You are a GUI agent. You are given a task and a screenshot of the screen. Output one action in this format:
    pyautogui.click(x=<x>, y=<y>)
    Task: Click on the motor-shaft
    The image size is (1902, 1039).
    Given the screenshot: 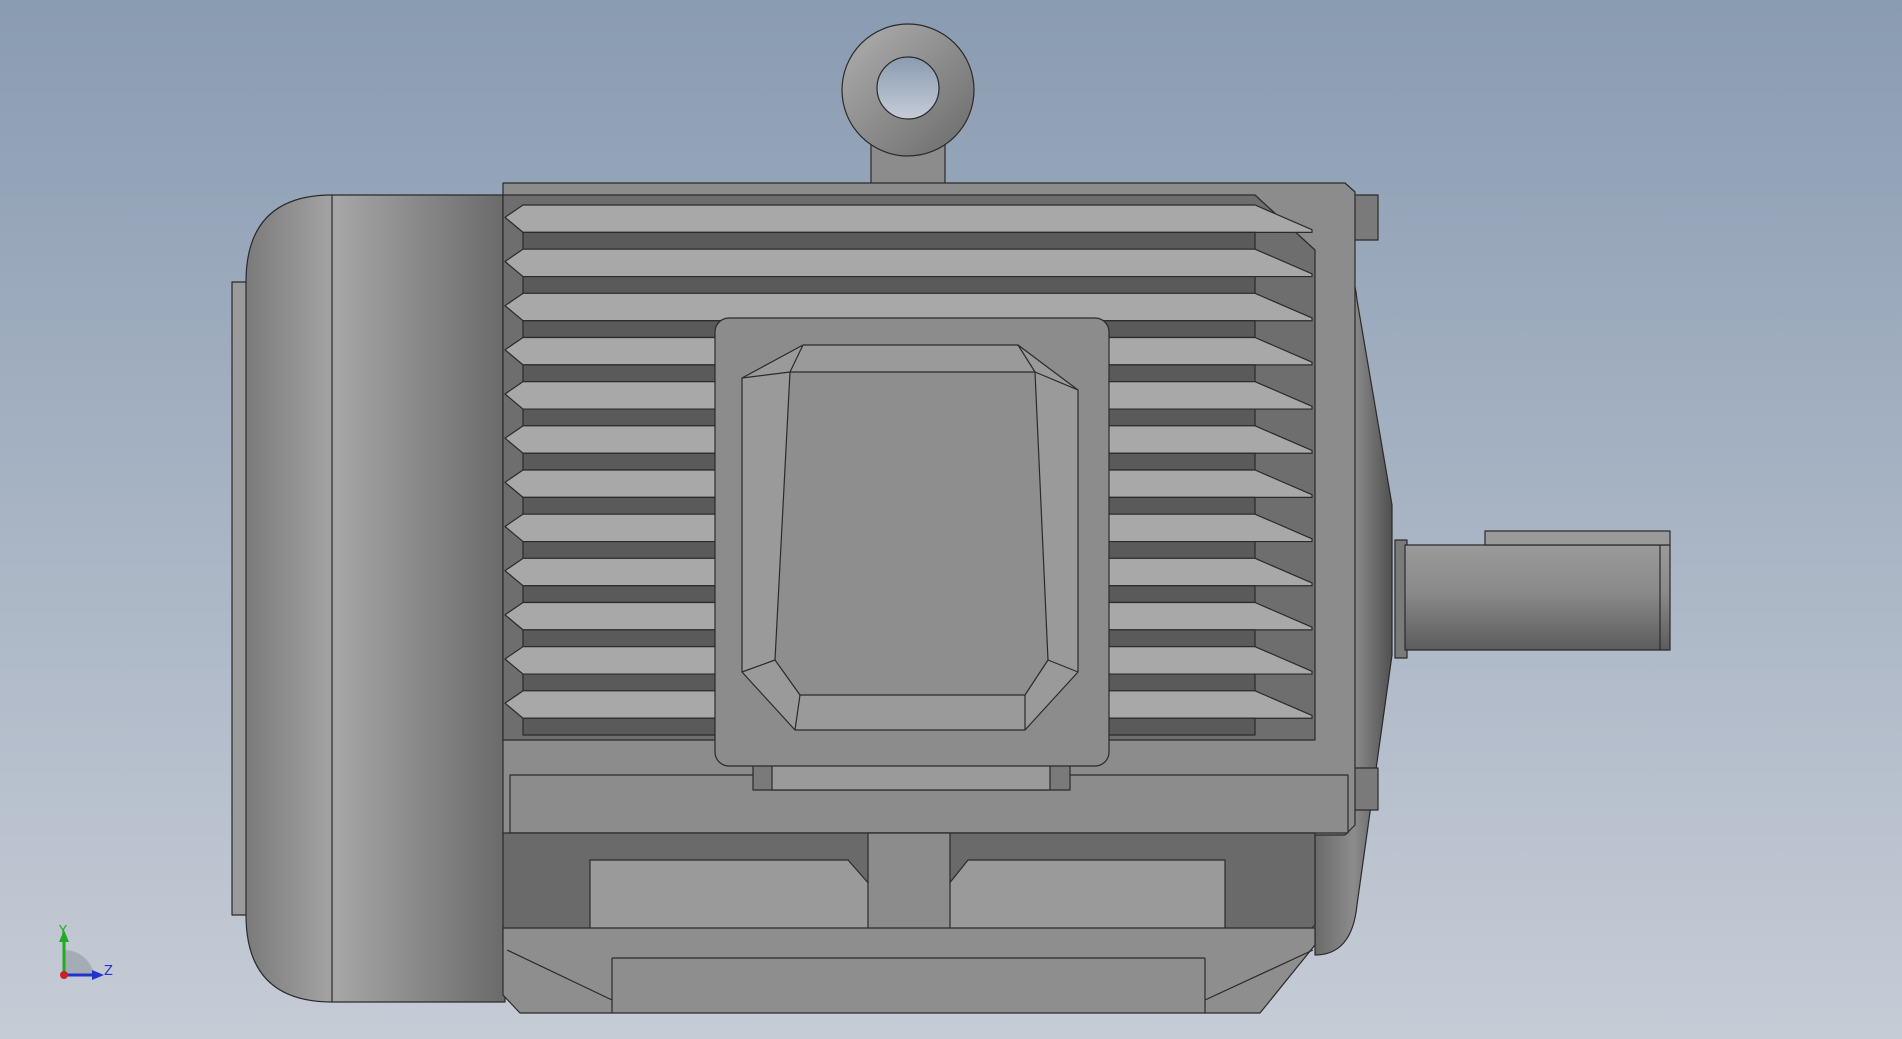 What is the action you would take?
    pyautogui.click(x=1532, y=594)
    